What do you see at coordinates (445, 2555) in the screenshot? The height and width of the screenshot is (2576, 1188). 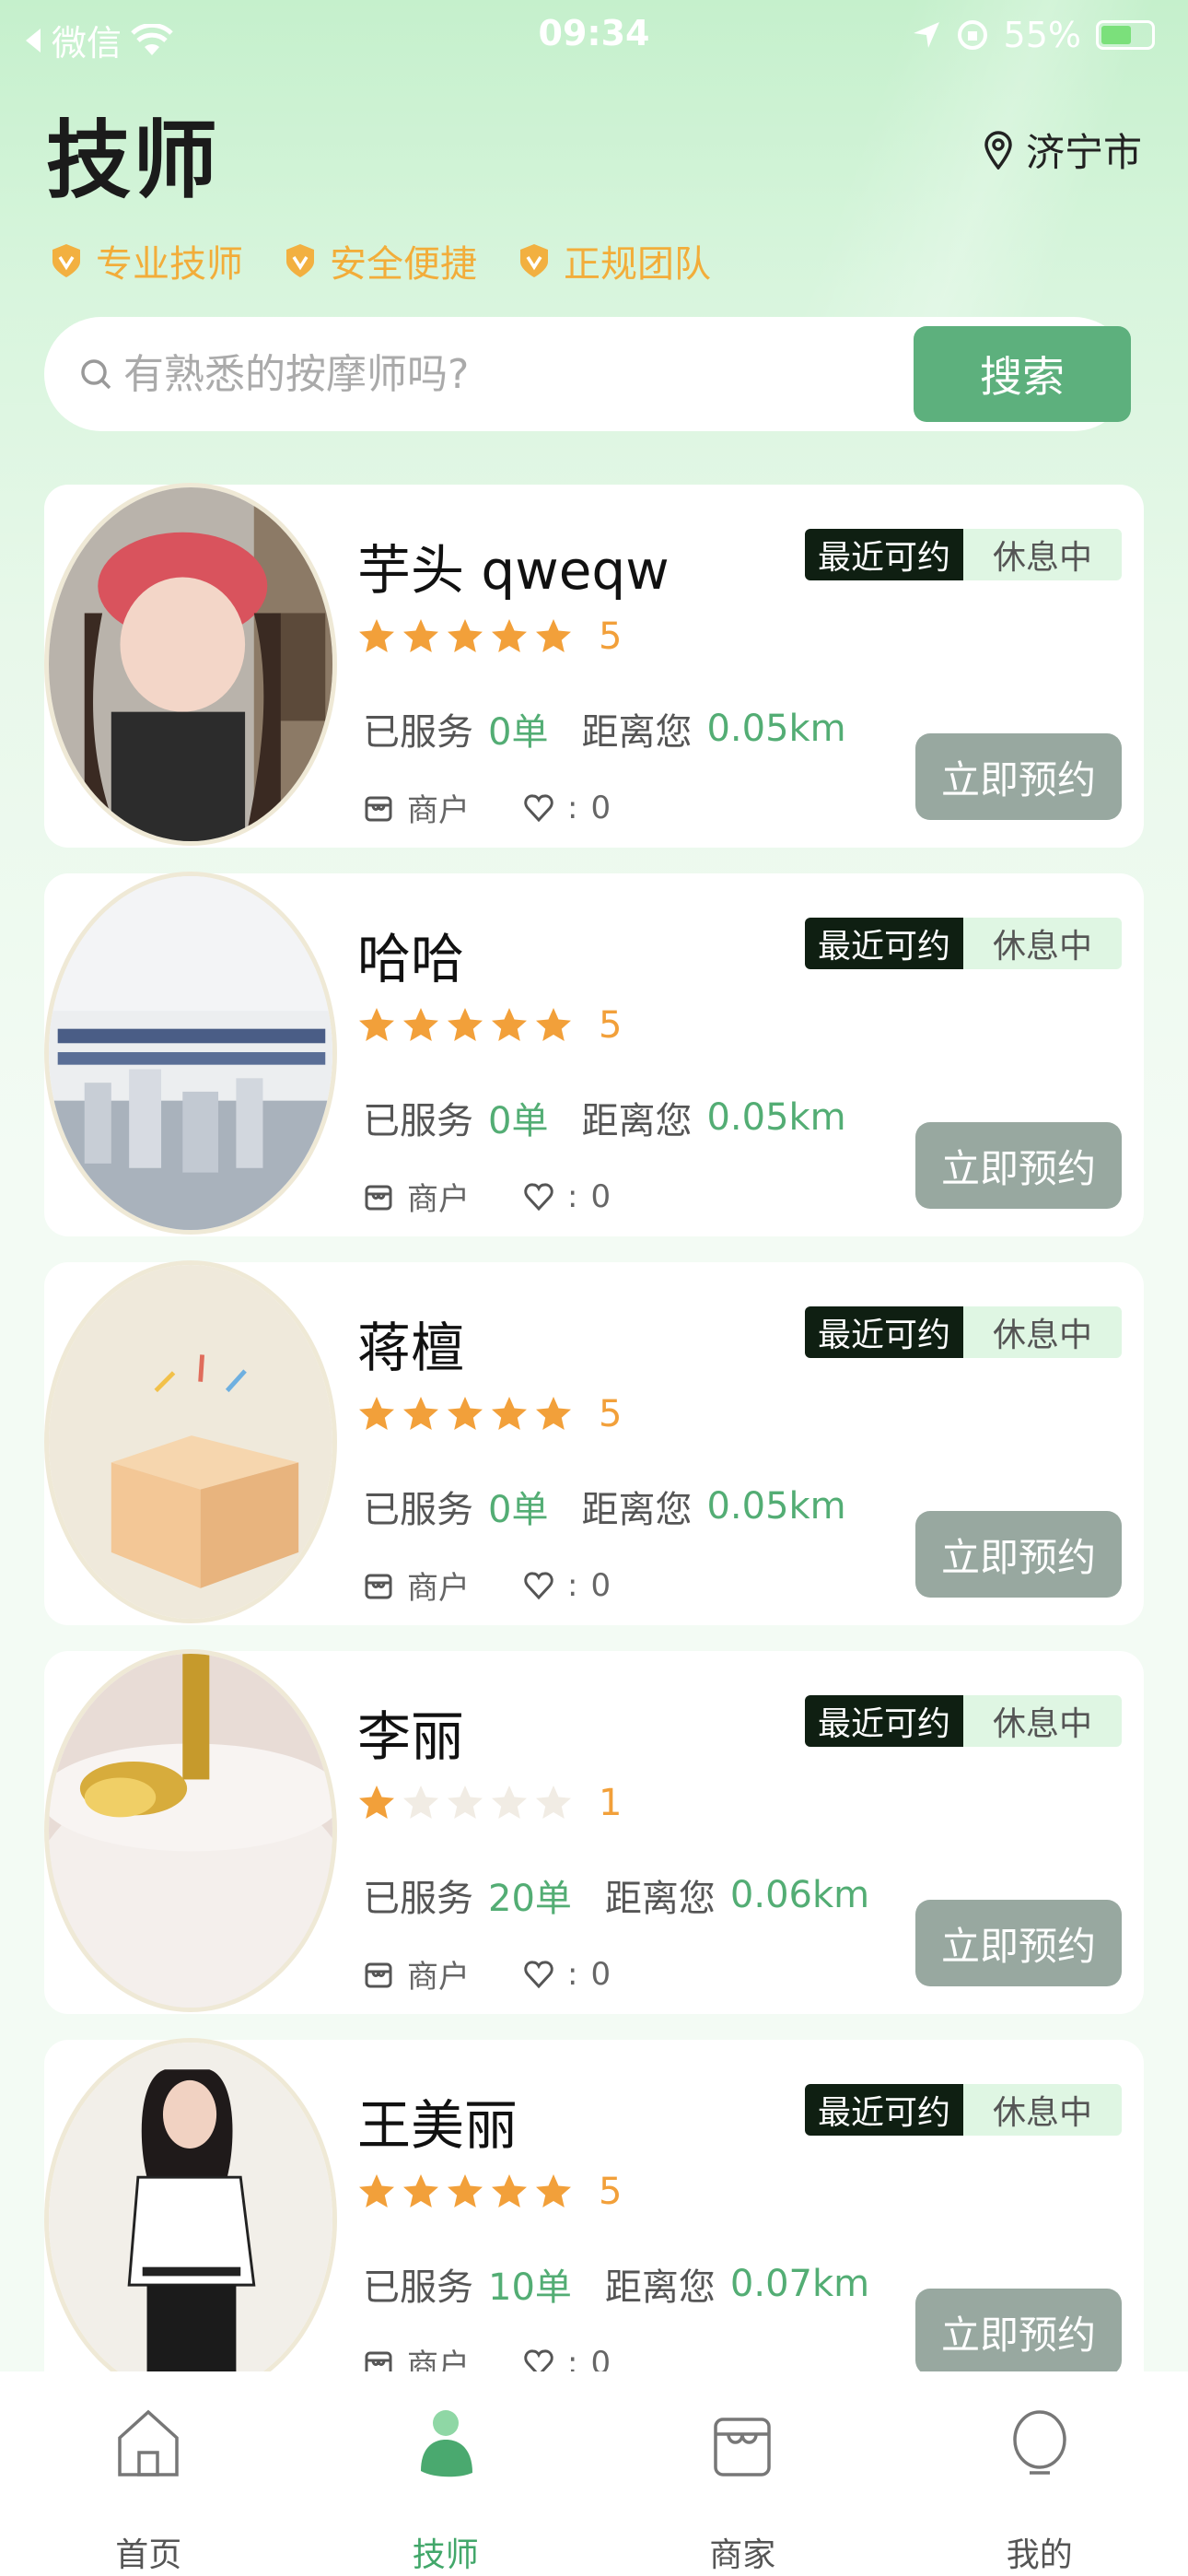 I see `tab-label: 技师` at bounding box center [445, 2555].